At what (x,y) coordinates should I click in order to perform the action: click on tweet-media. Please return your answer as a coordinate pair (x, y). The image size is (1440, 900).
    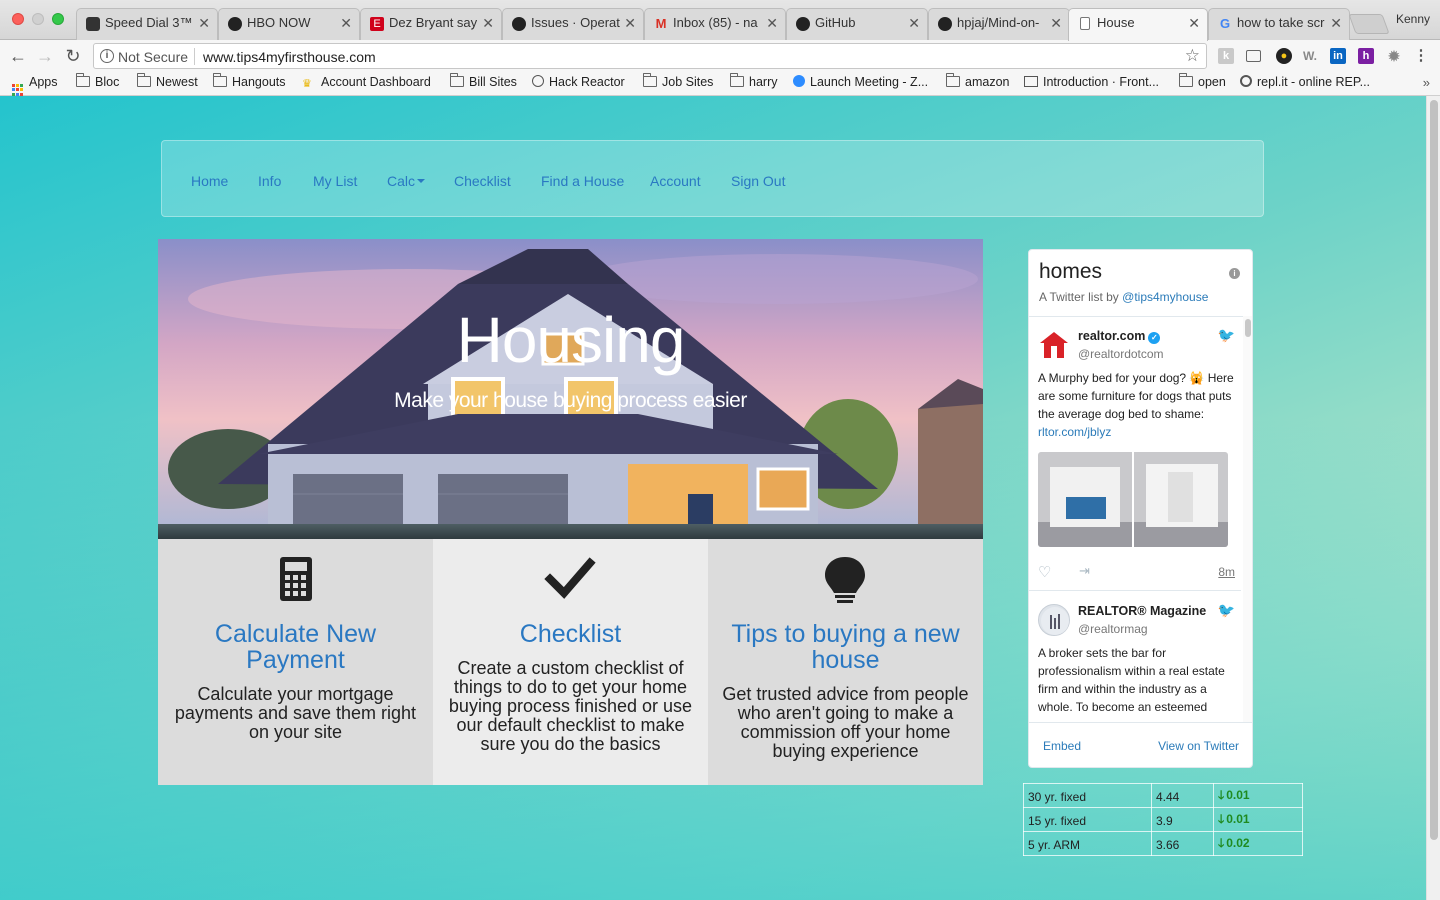
    Looking at the image, I should click on (1133, 499).